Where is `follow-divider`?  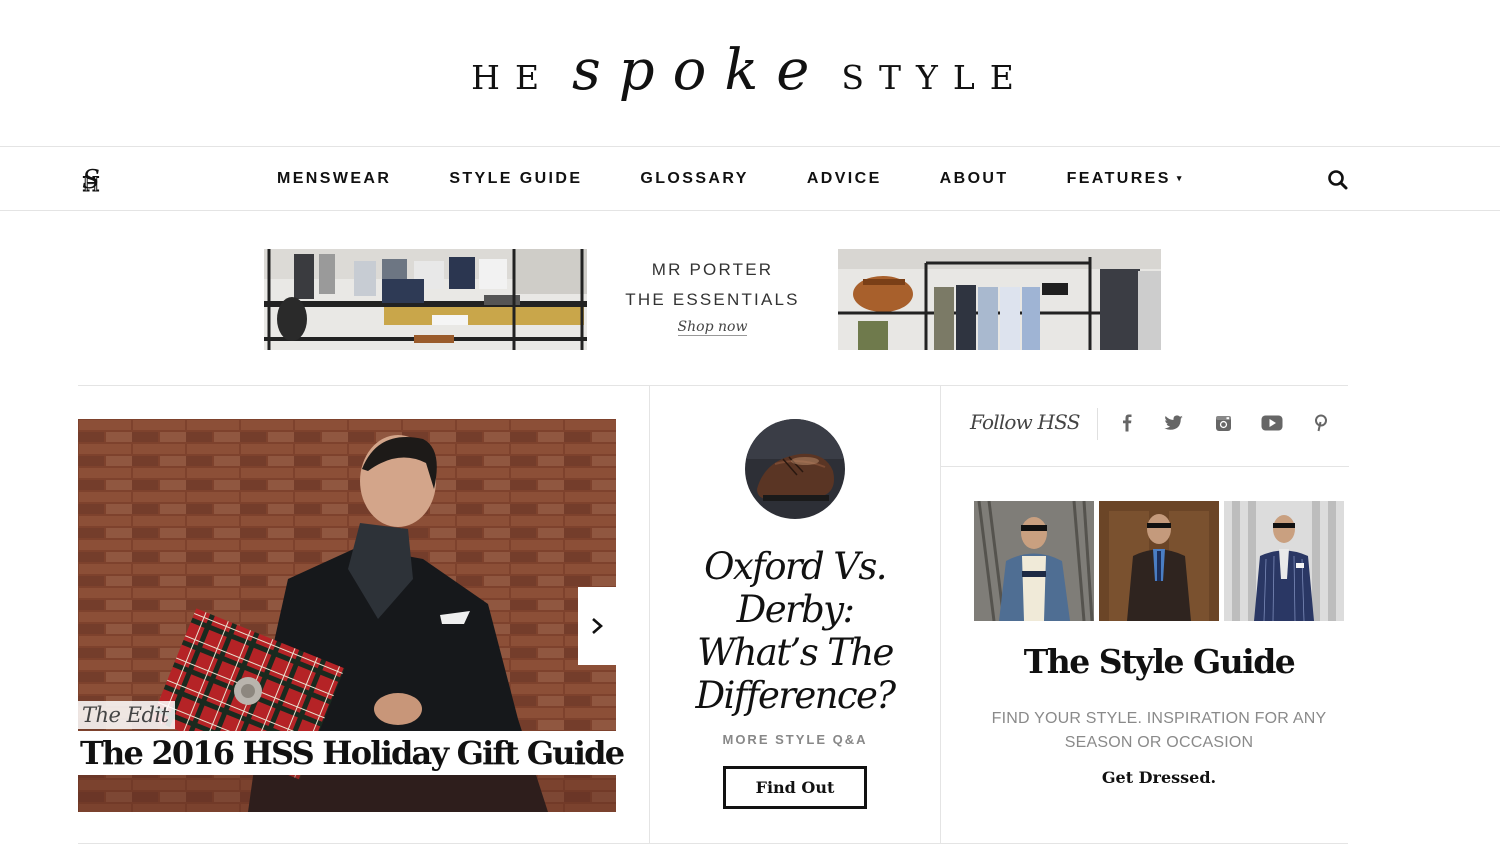
follow-divider is located at coordinates (1097, 424).